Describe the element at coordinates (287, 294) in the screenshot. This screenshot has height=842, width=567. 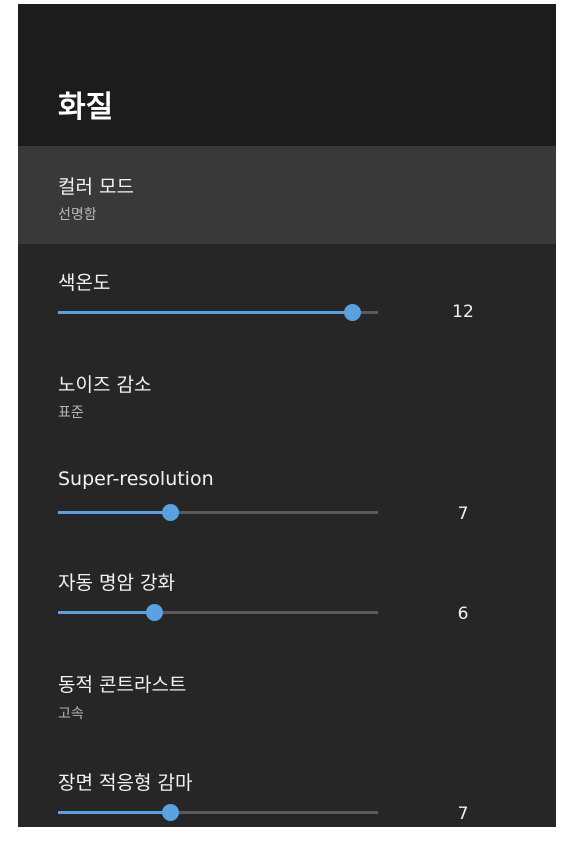
I see `menu-item-color-temperature: 색온도 12` at that location.